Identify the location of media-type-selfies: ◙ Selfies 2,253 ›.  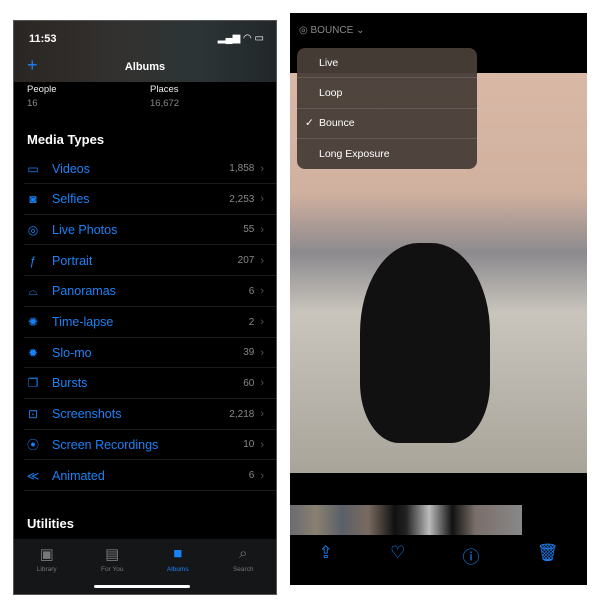
(150, 200).